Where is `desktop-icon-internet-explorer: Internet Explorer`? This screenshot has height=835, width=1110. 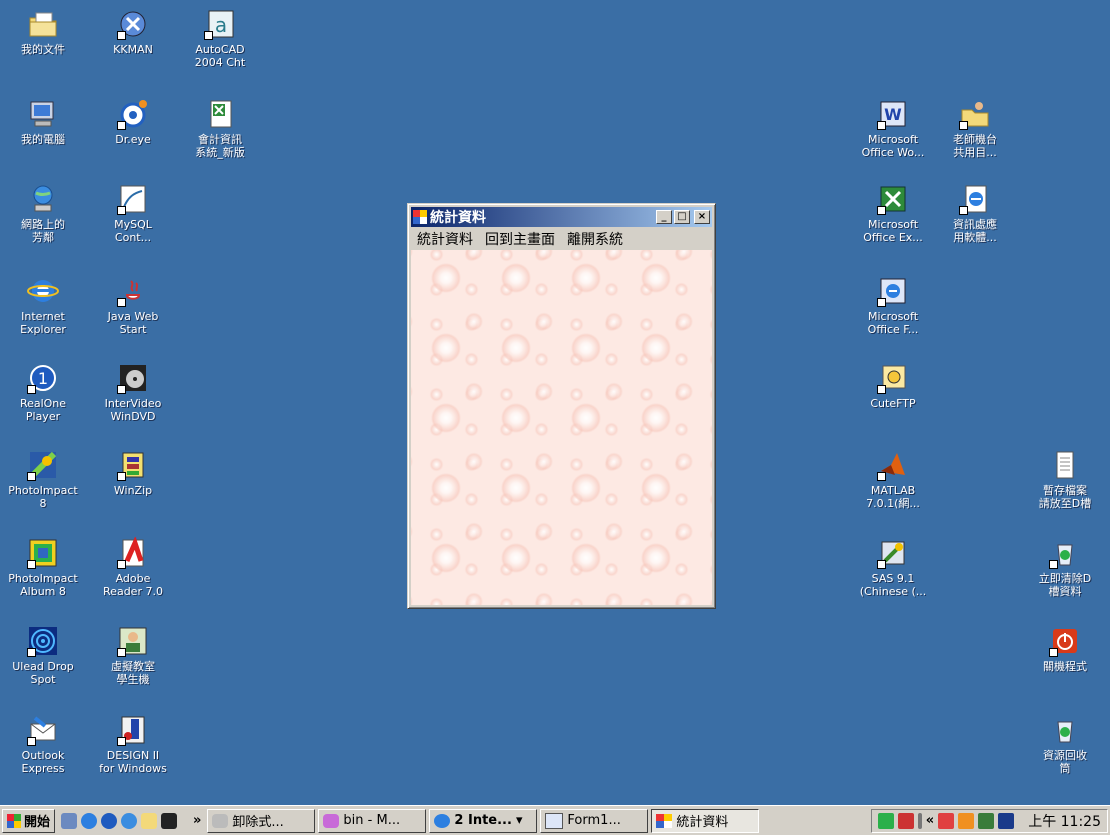
desktop-icon-internet-explorer: Internet Explorer is located at coordinates (43, 305).